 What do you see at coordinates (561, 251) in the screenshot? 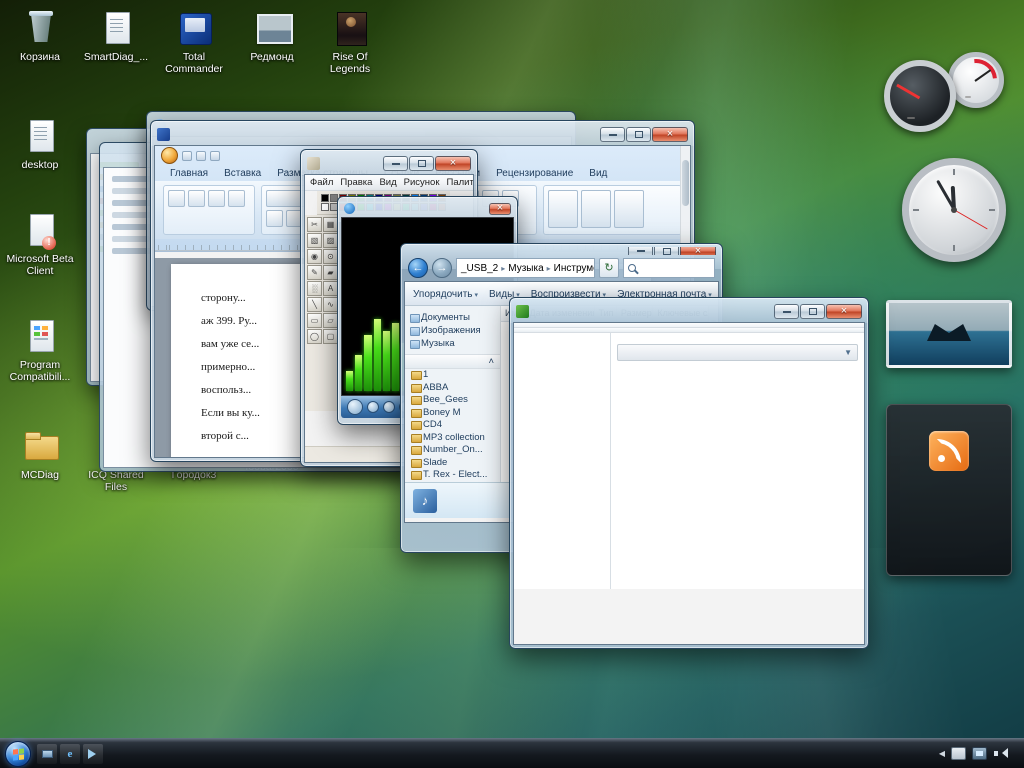
I see `explorer-titlebar: ×` at bounding box center [561, 251].